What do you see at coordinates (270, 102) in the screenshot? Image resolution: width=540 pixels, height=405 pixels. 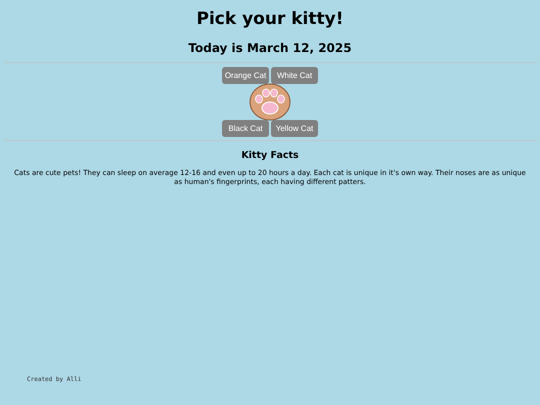 I see `paw-icon` at bounding box center [270, 102].